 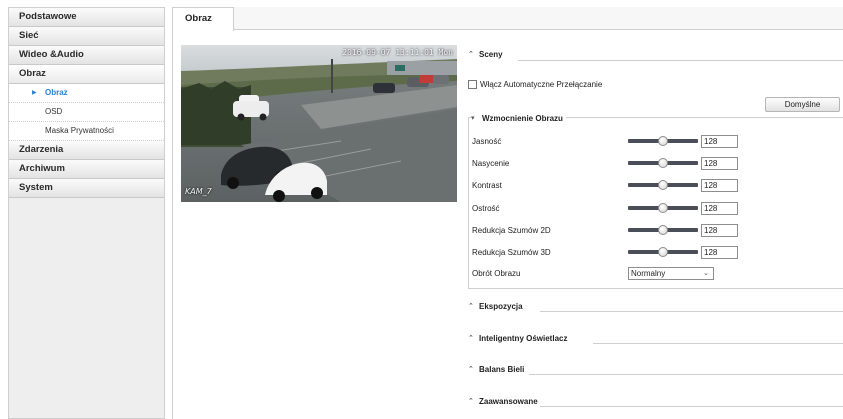 I want to click on sidebar-item-system: System, so click(x=86, y=188).